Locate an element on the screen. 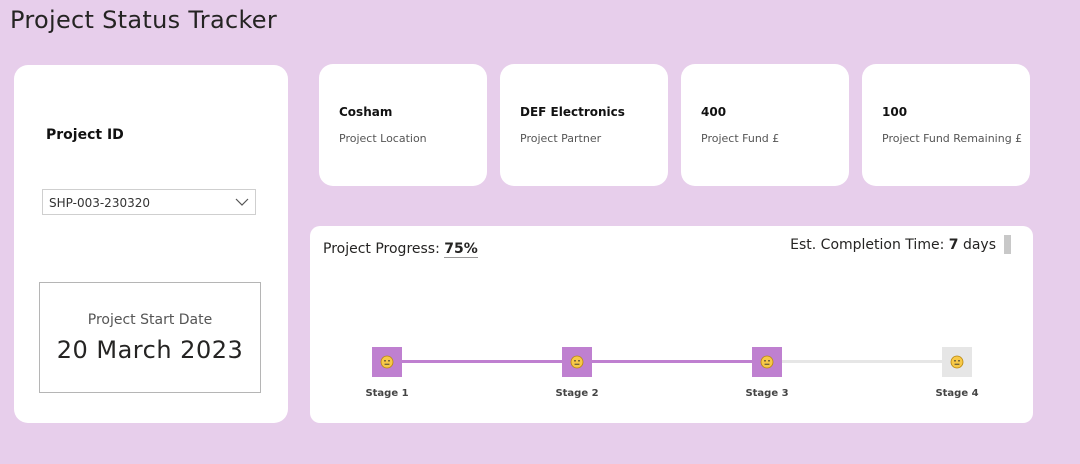 Image resolution: width=1080 pixels, height=464 pixels. stage-label: Stage 3 is located at coordinates (767, 393).